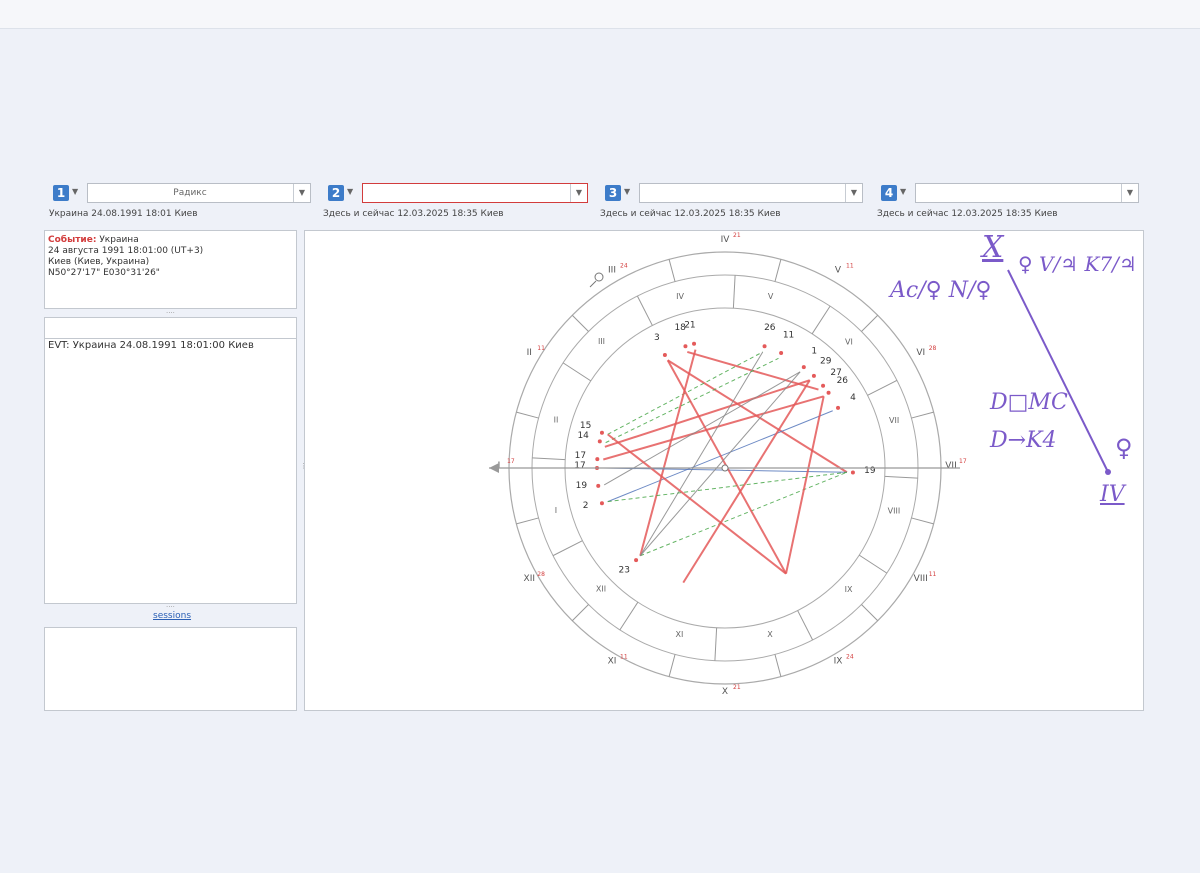  I want to click on handwriting-line, so click(1058, 371).